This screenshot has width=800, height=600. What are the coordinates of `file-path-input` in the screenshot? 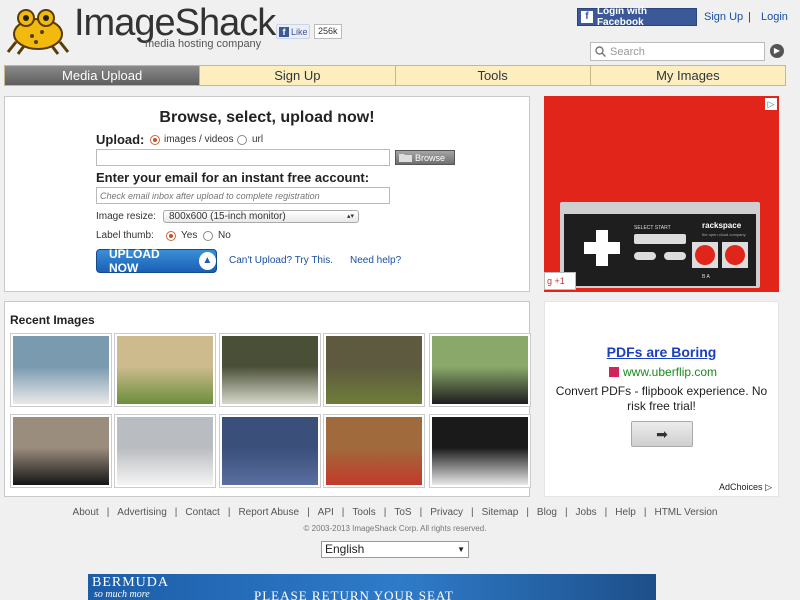 It's located at (243, 157).